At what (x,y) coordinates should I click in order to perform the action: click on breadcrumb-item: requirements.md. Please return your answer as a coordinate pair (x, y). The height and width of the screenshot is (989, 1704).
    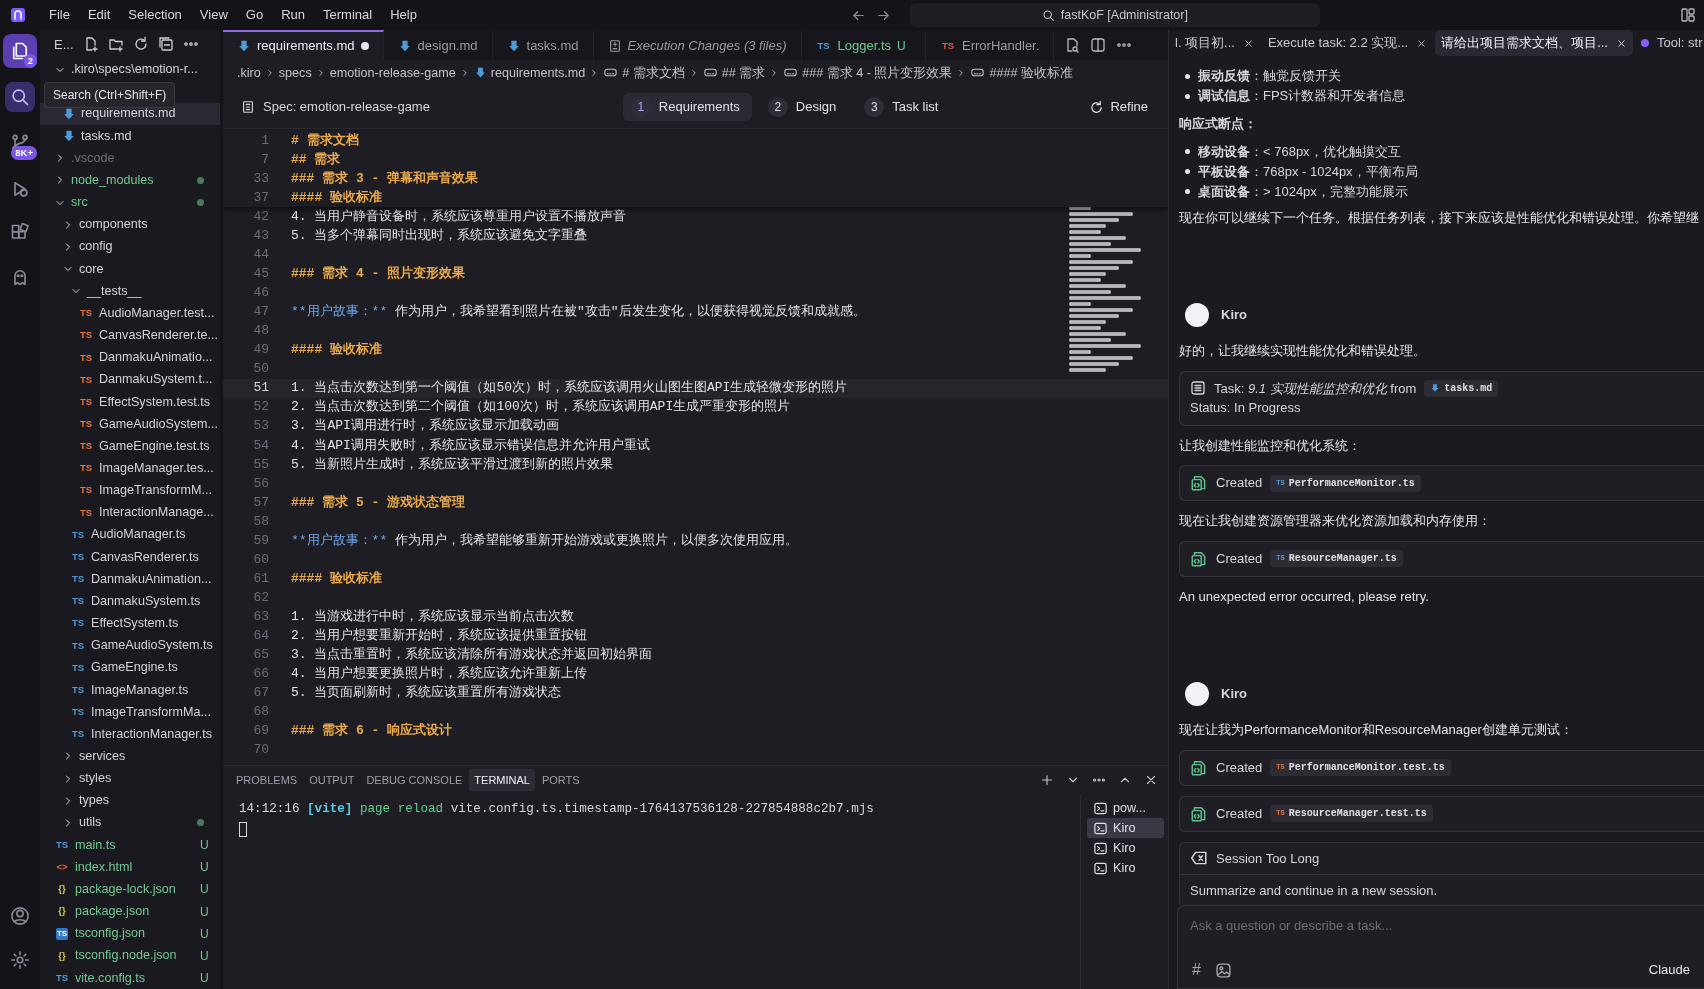
    Looking at the image, I should click on (529, 73).